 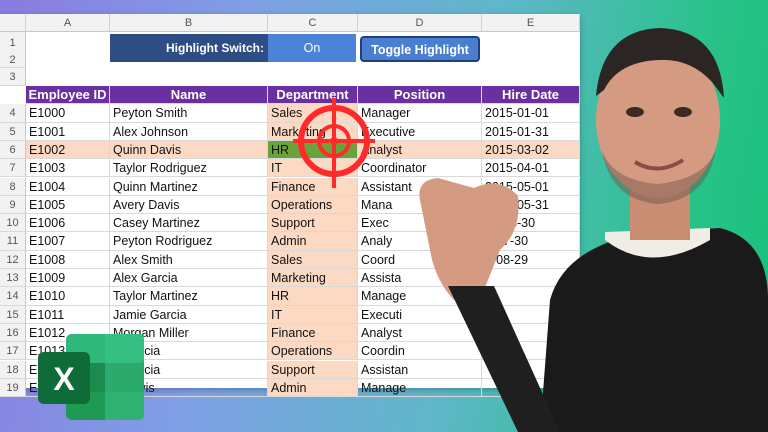 What do you see at coordinates (189, 150) in the screenshot?
I see `table-cell: Quinn Davis` at bounding box center [189, 150].